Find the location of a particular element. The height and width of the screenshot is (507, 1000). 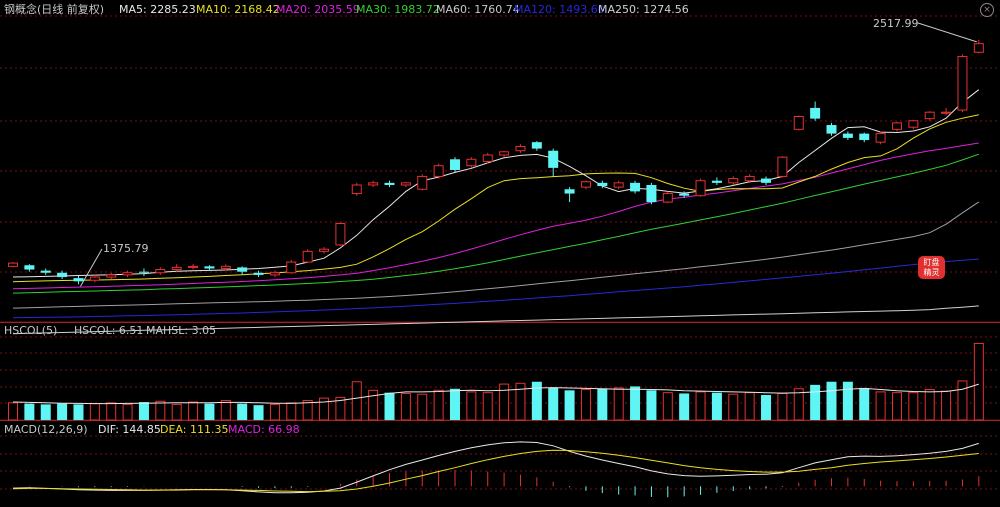

ma20-label: MA20: 2035.59 is located at coordinates (318, 9).